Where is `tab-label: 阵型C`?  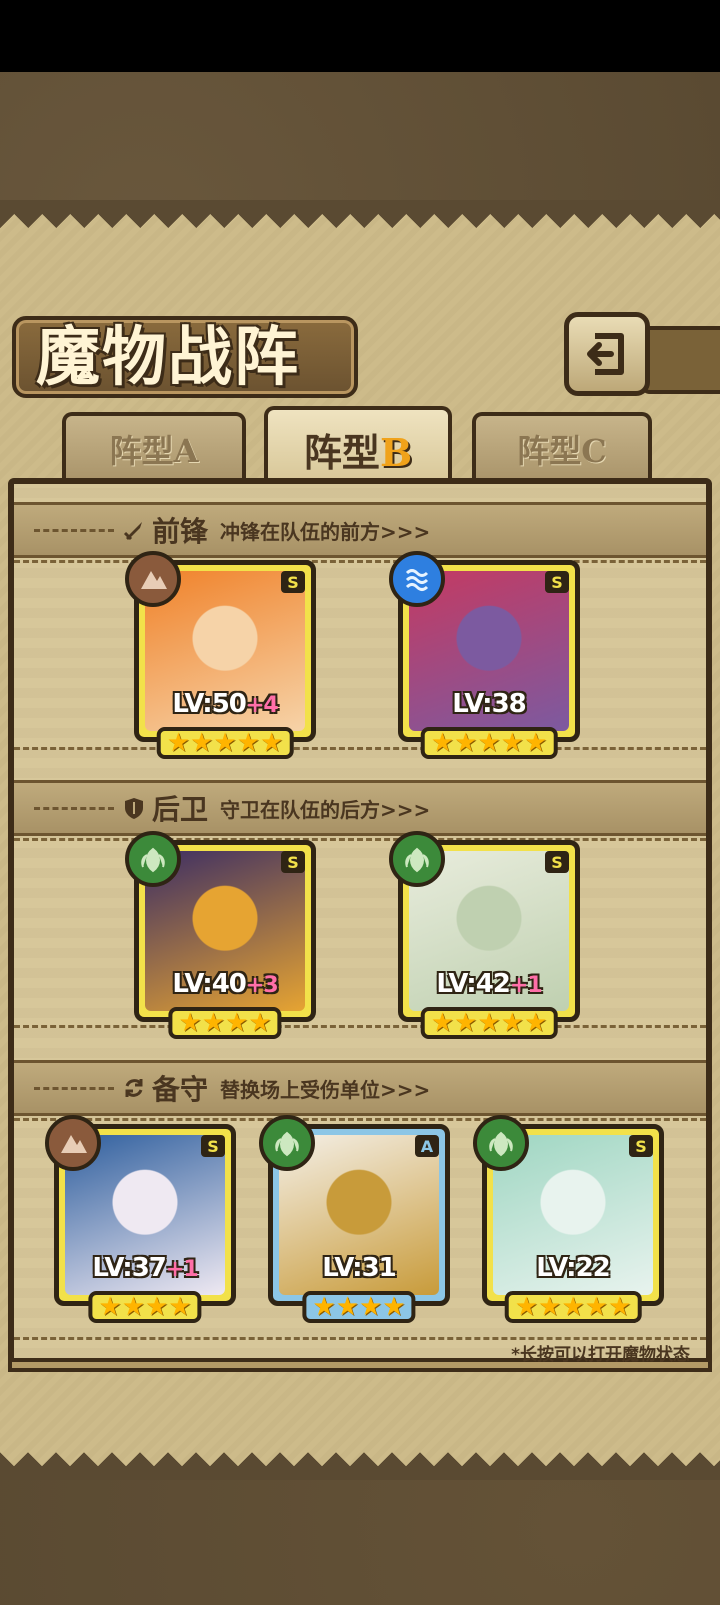 tab-label: 阵型C is located at coordinates (562, 451).